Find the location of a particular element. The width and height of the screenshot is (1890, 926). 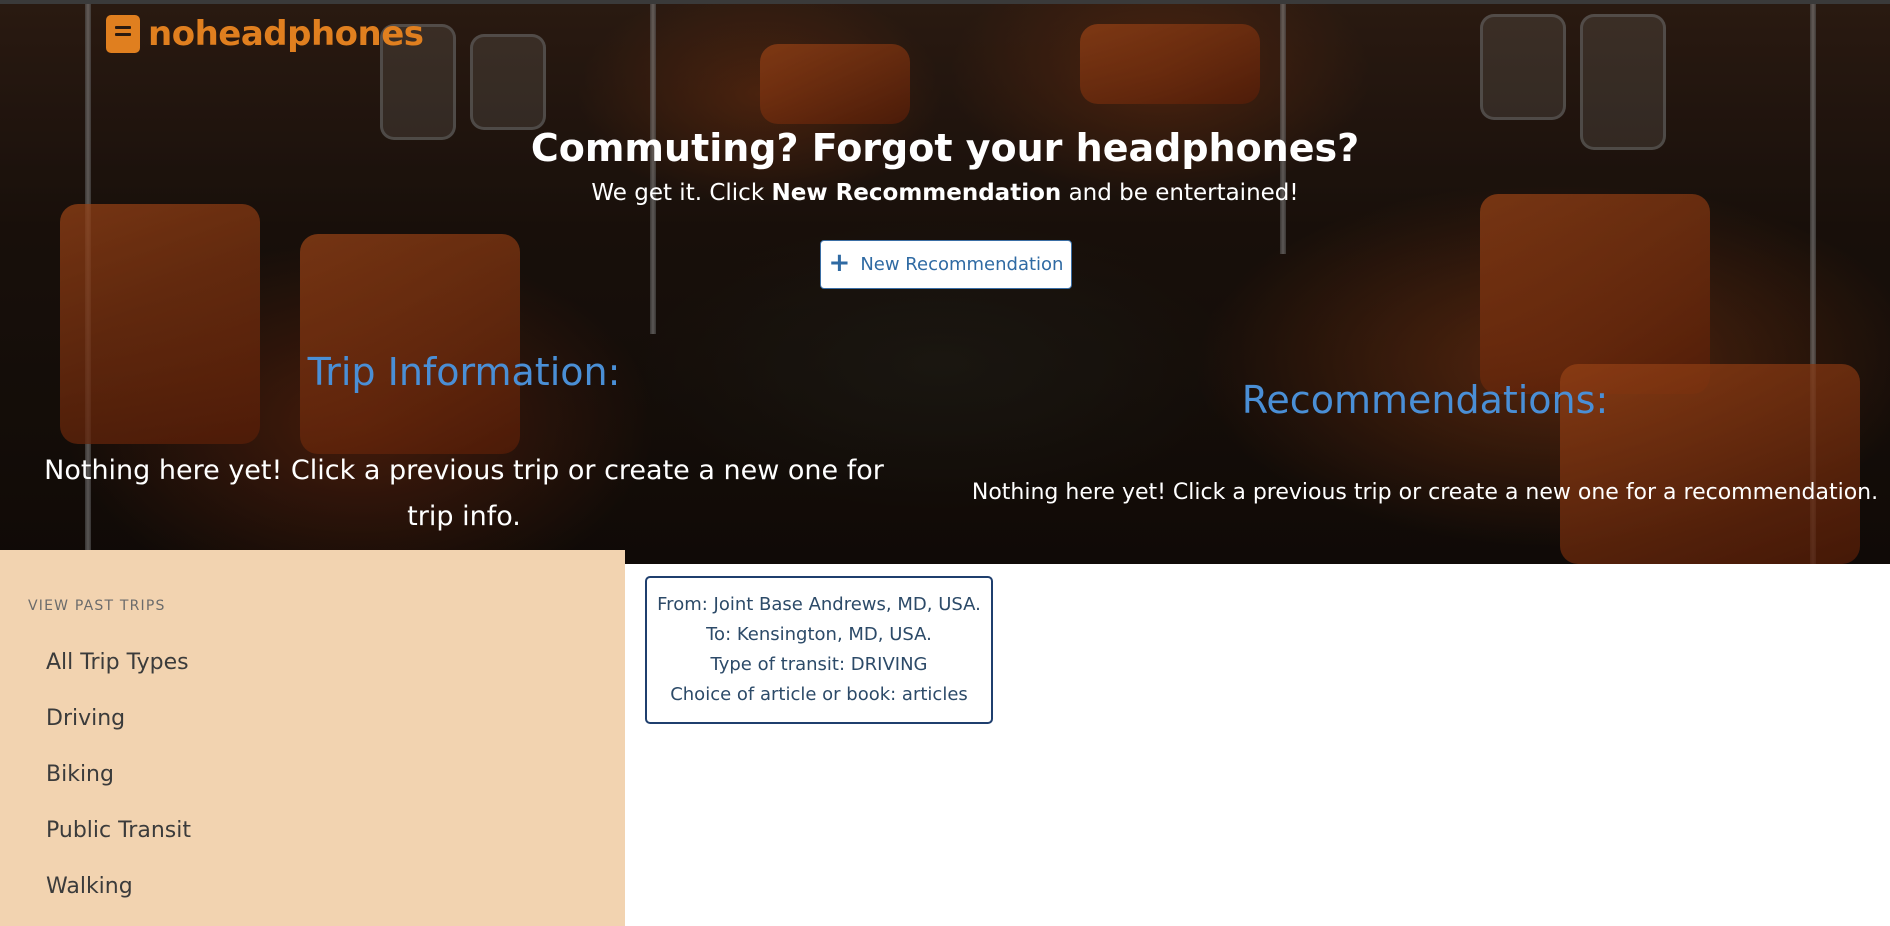

trip-transit: Type of transit: DRIVING is located at coordinates (819, 664).